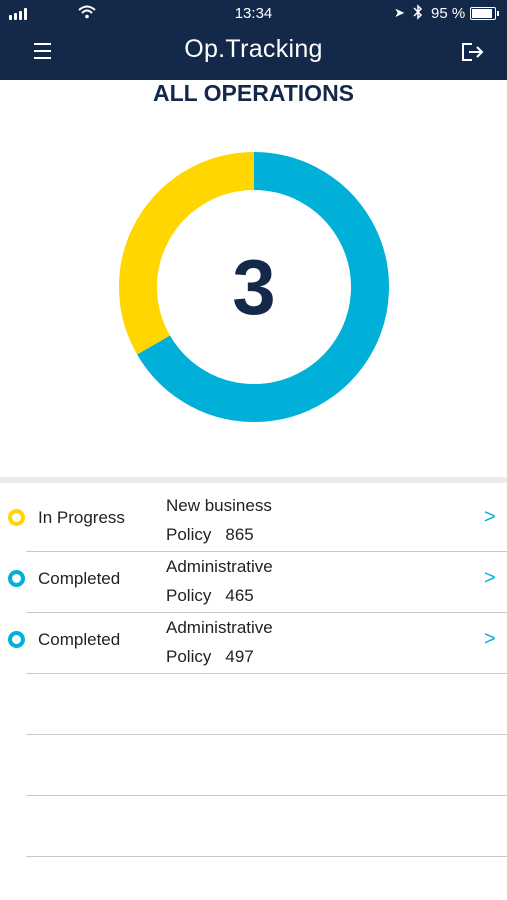  What do you see at coordinates (253, 49) in the screenshot?
I see `app-title: Op.Tracking` at bounding box center [253, 49].